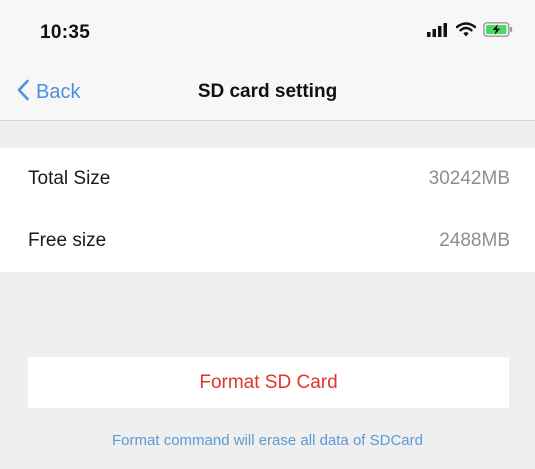 Image resolution: width=535 pixels, height=469 pixels. Describe the element at coordinates (474, 240) in the screenshot. I see `free-size-value: 2488MB` at that location.